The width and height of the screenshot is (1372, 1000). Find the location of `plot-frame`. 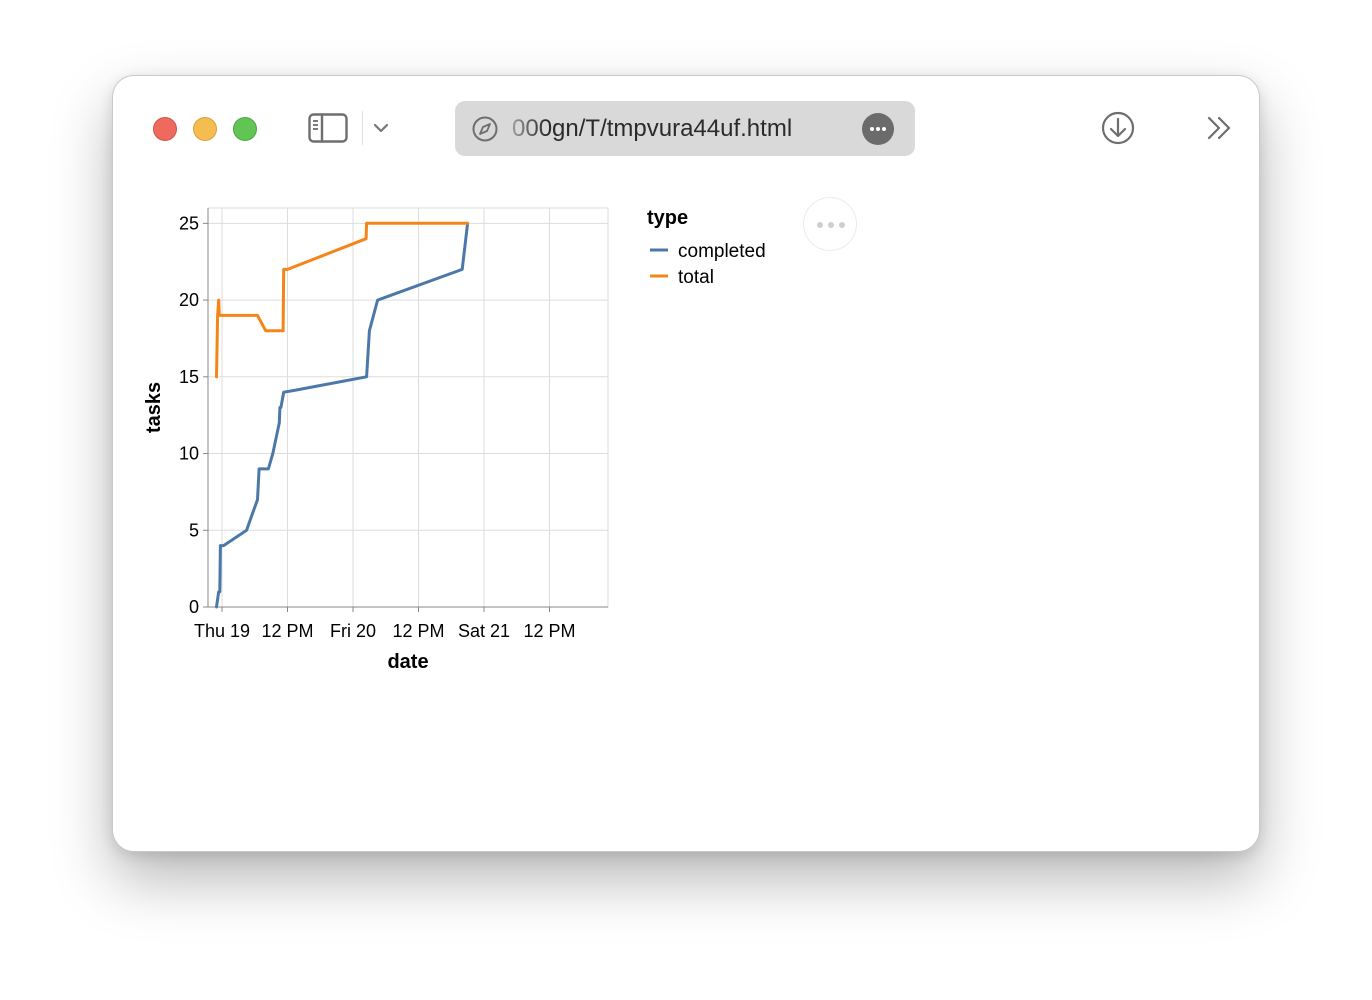

plot-frame is located at coordinates (408, 407).